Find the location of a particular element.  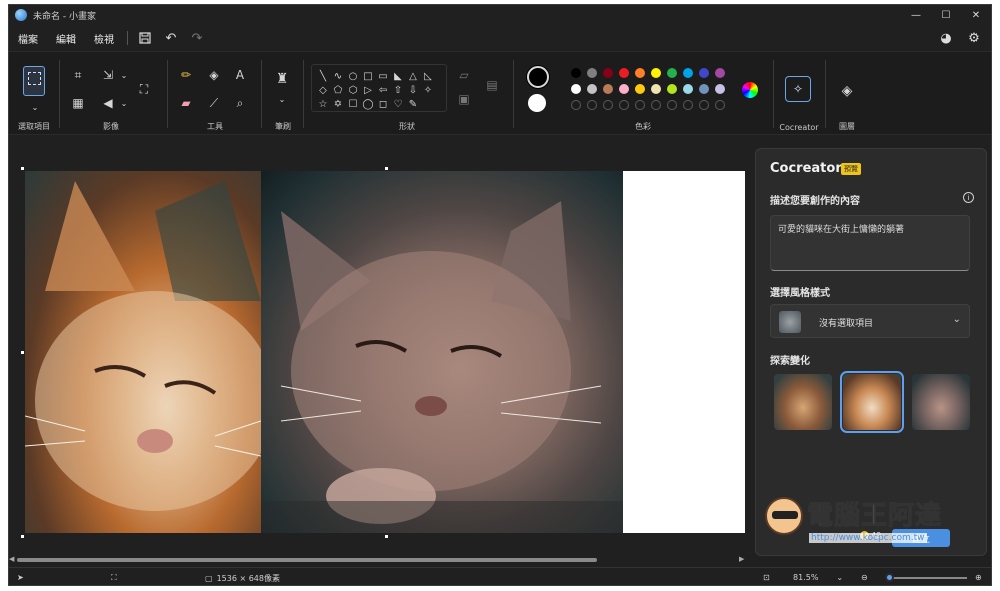

color-picker-icon: ⟋ is located at coordinates (214, 103).